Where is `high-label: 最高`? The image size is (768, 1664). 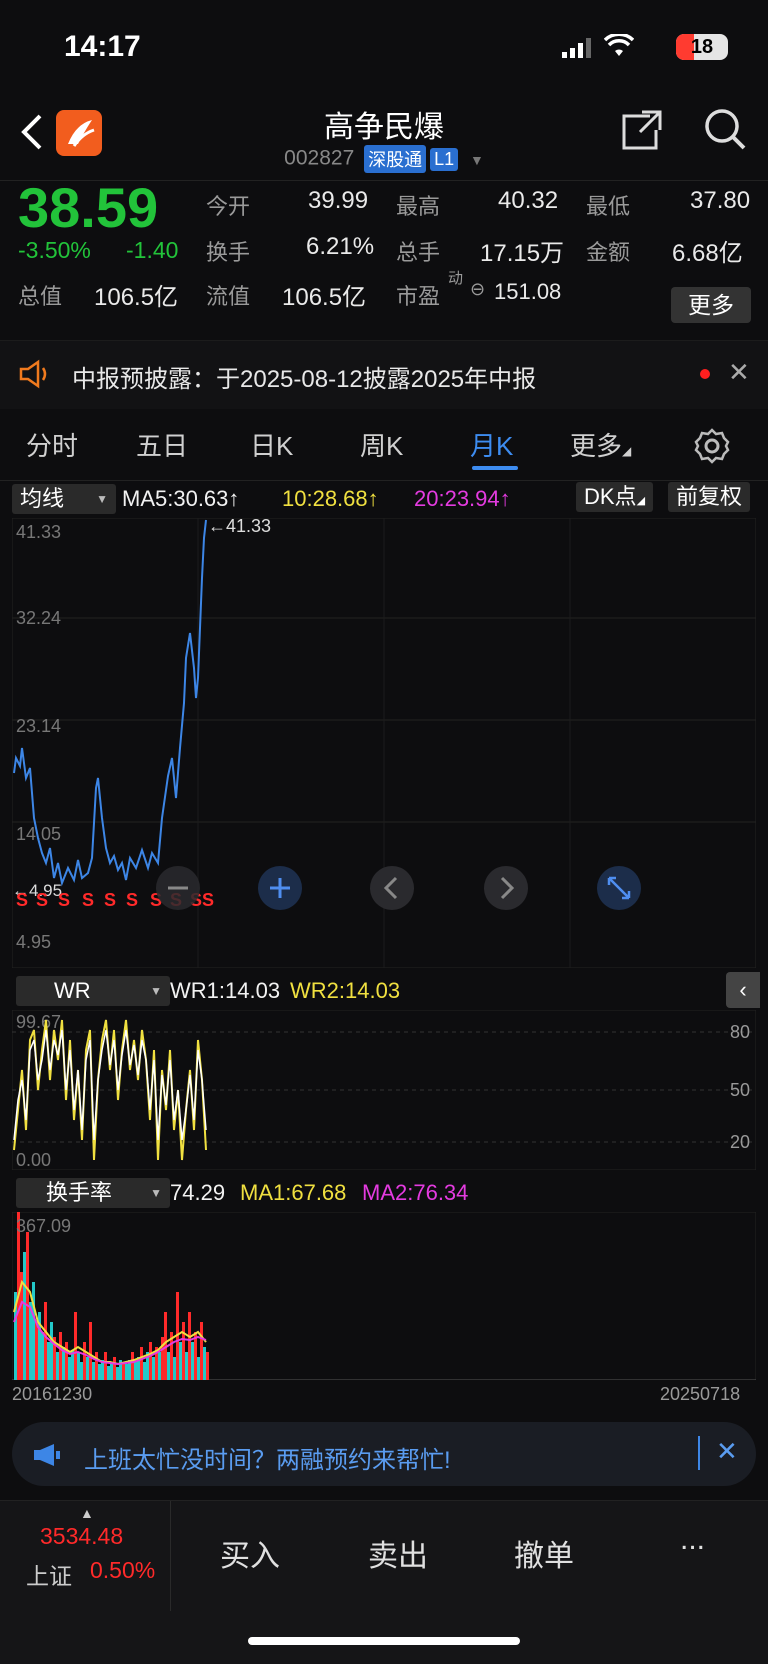 high-label: 最高 is located at coordinates (418, 206).